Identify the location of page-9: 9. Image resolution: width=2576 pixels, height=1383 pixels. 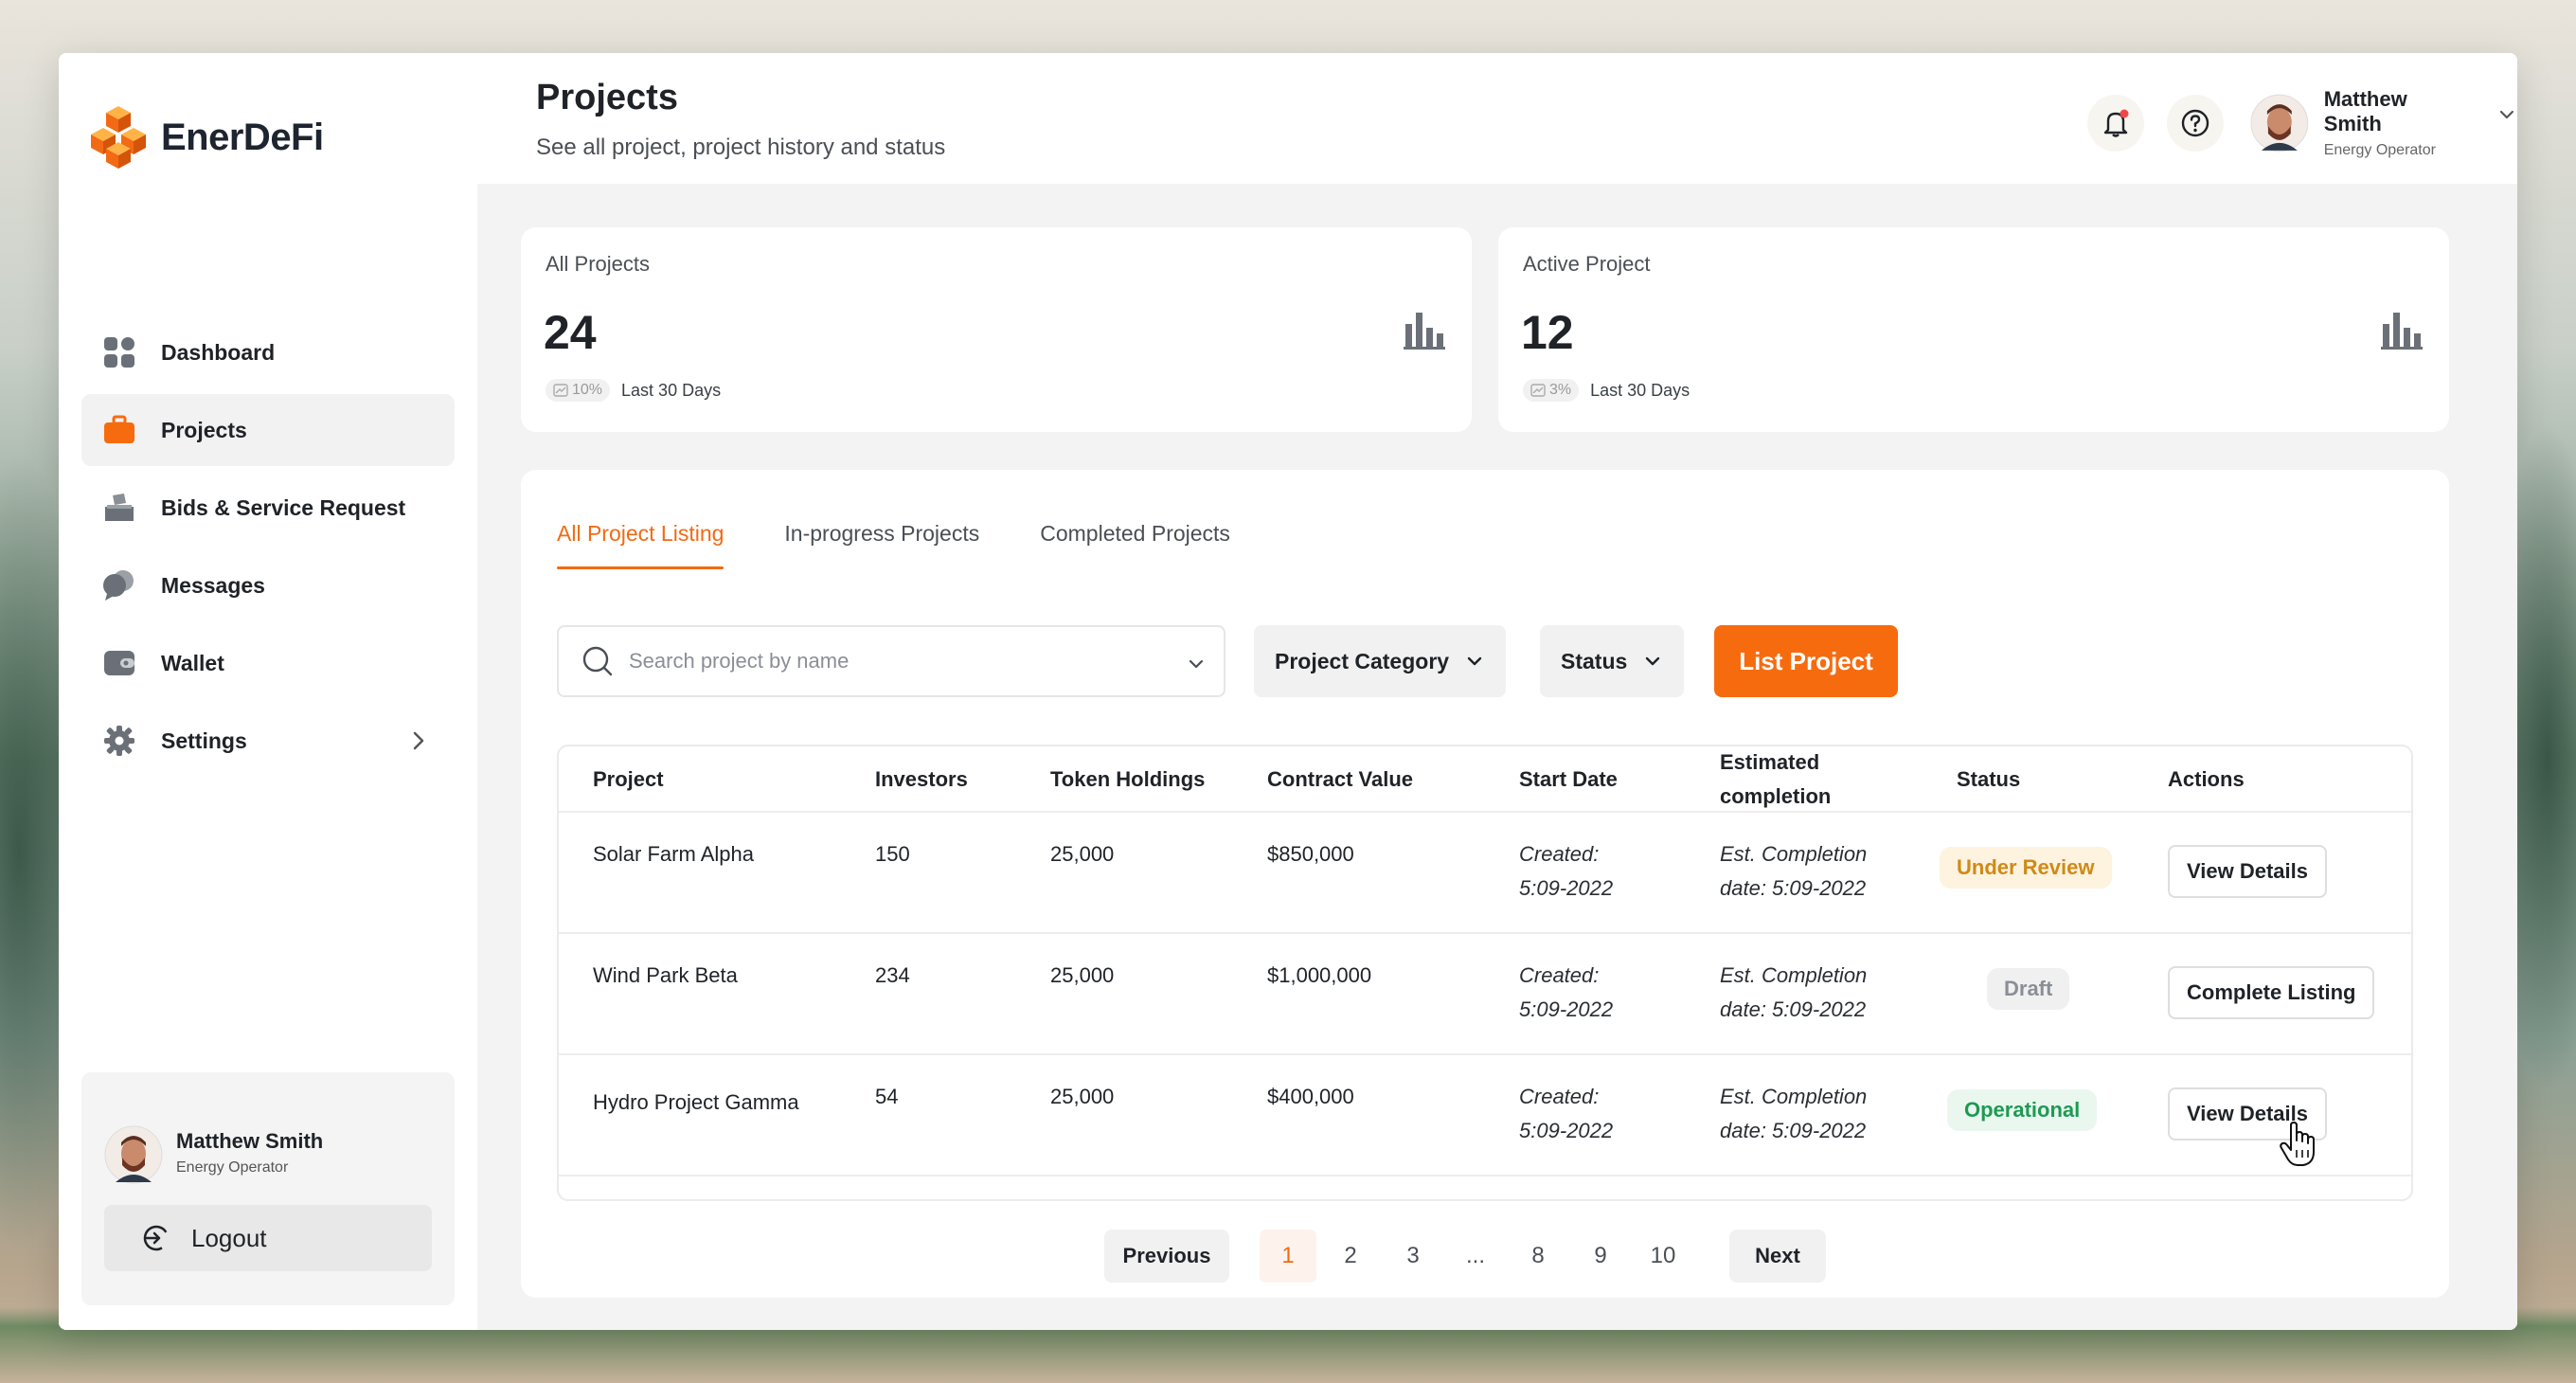
(1600, 1256).